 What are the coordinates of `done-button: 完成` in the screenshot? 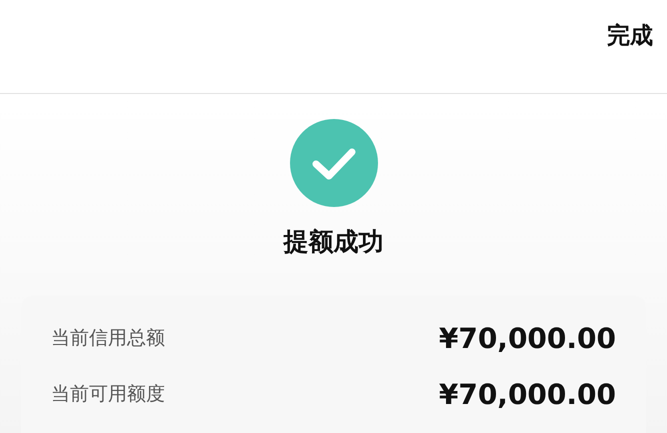 It's located at (630, 35).